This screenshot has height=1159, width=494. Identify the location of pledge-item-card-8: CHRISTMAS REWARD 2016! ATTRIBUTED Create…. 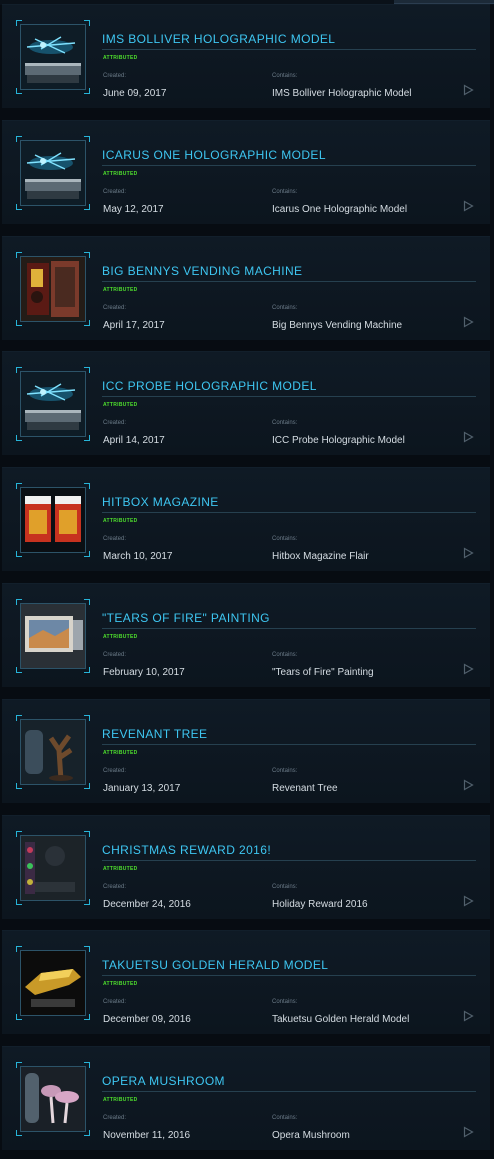
(246, 867).